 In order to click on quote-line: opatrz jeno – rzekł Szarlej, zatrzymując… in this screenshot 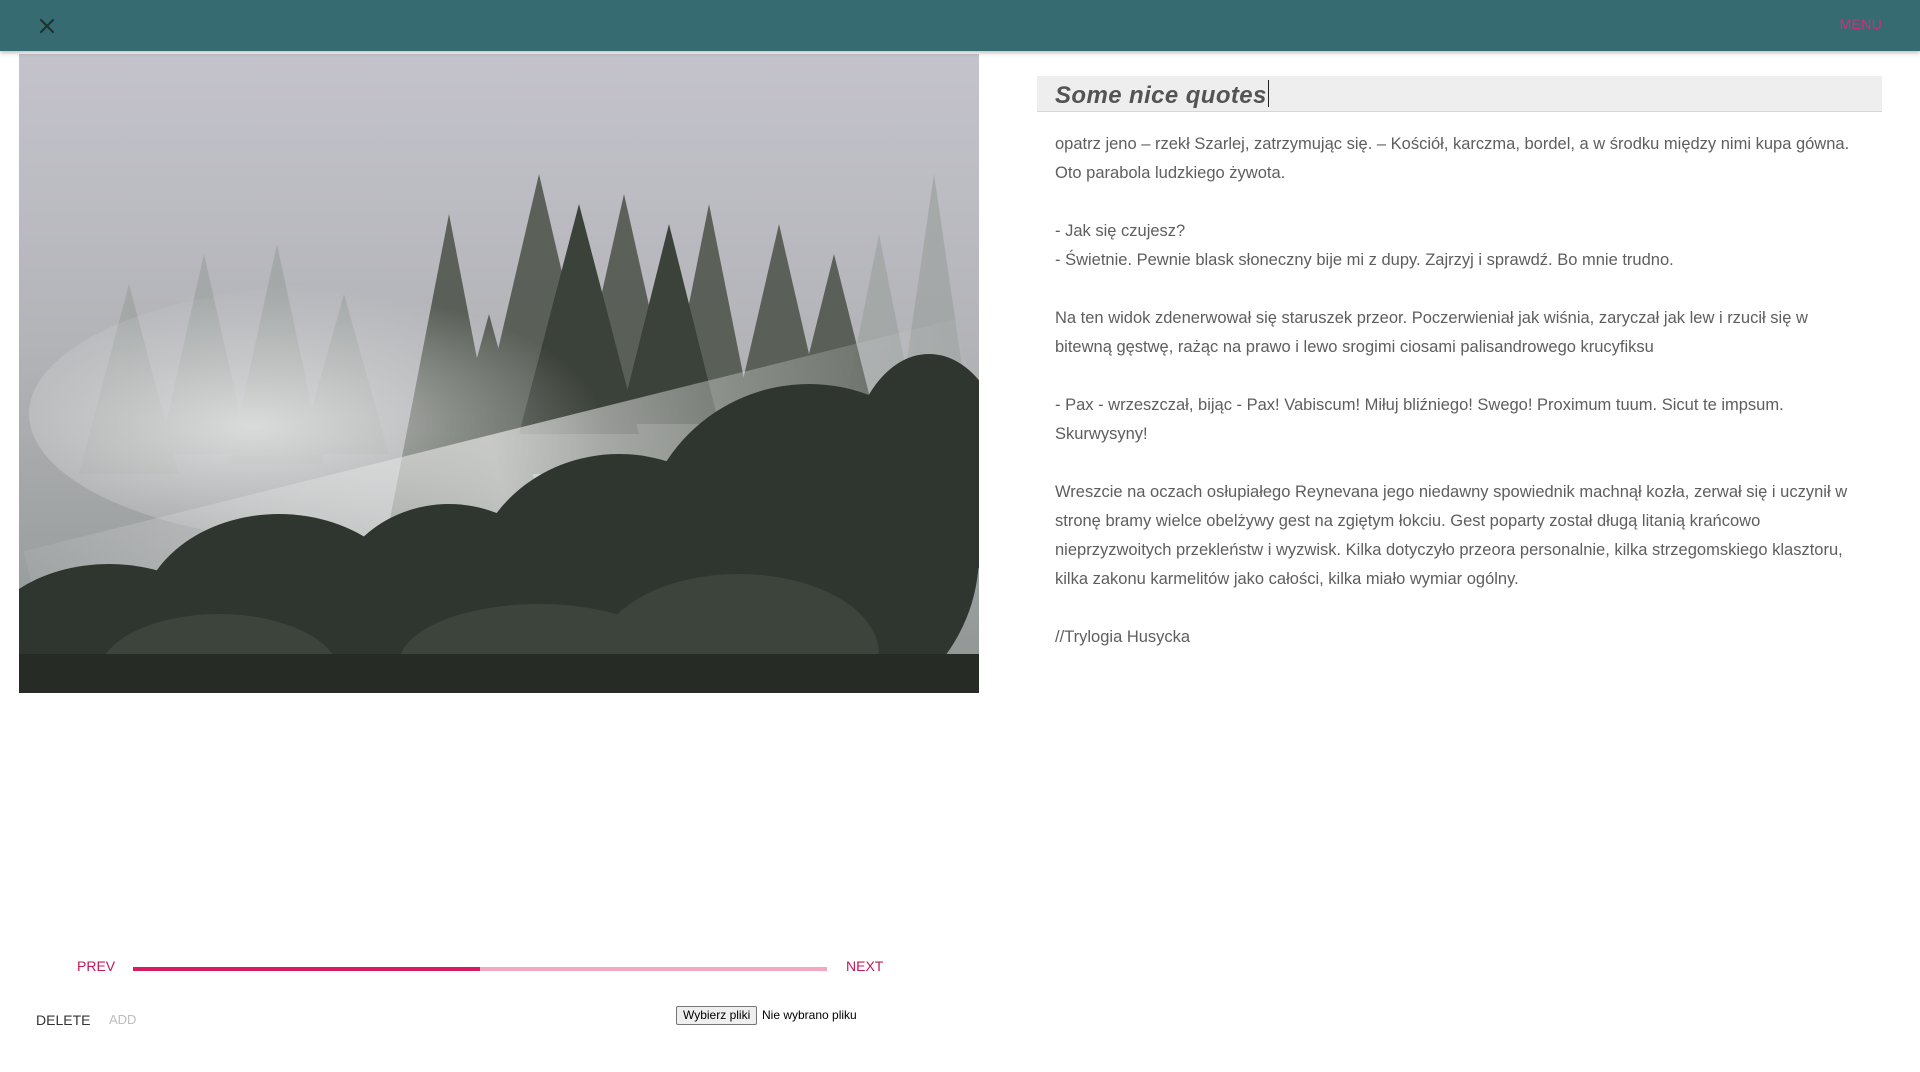, I will do `click(1452, 144)`.